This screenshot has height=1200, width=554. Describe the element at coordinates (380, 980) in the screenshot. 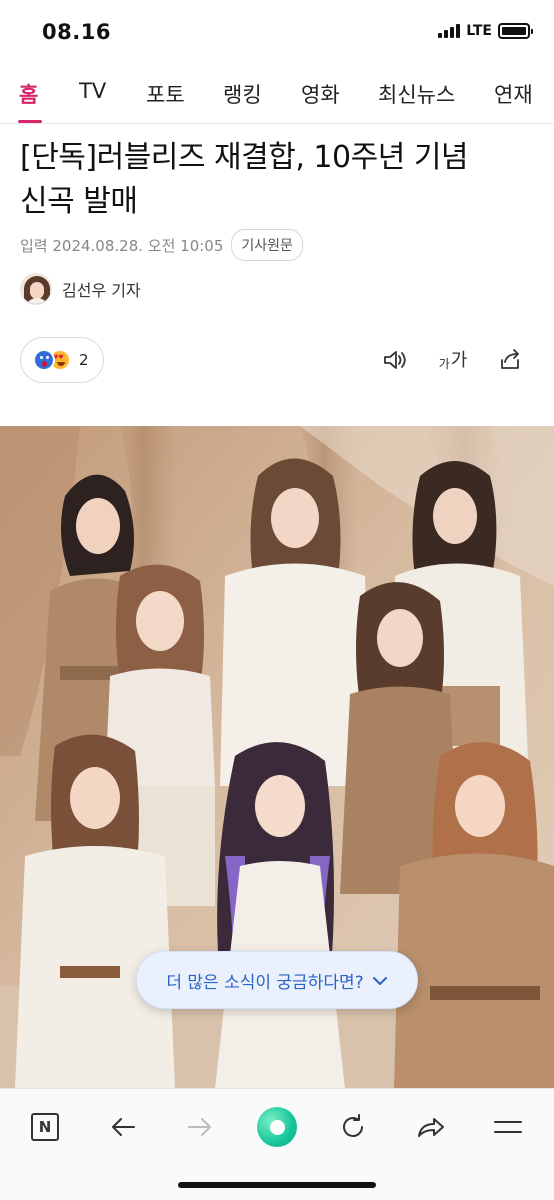

I see `chevron-down-icon` at that location.